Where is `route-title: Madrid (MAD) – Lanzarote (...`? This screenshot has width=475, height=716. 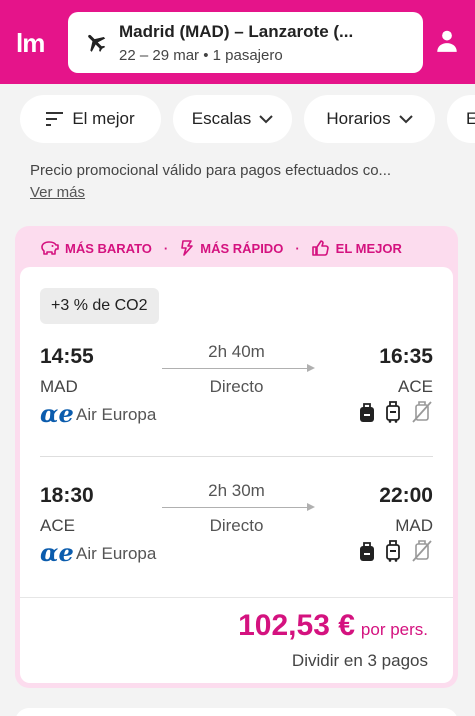 route-title: Madrid (MAD) – Lanzarote (... is located at coordinates (236, 31).